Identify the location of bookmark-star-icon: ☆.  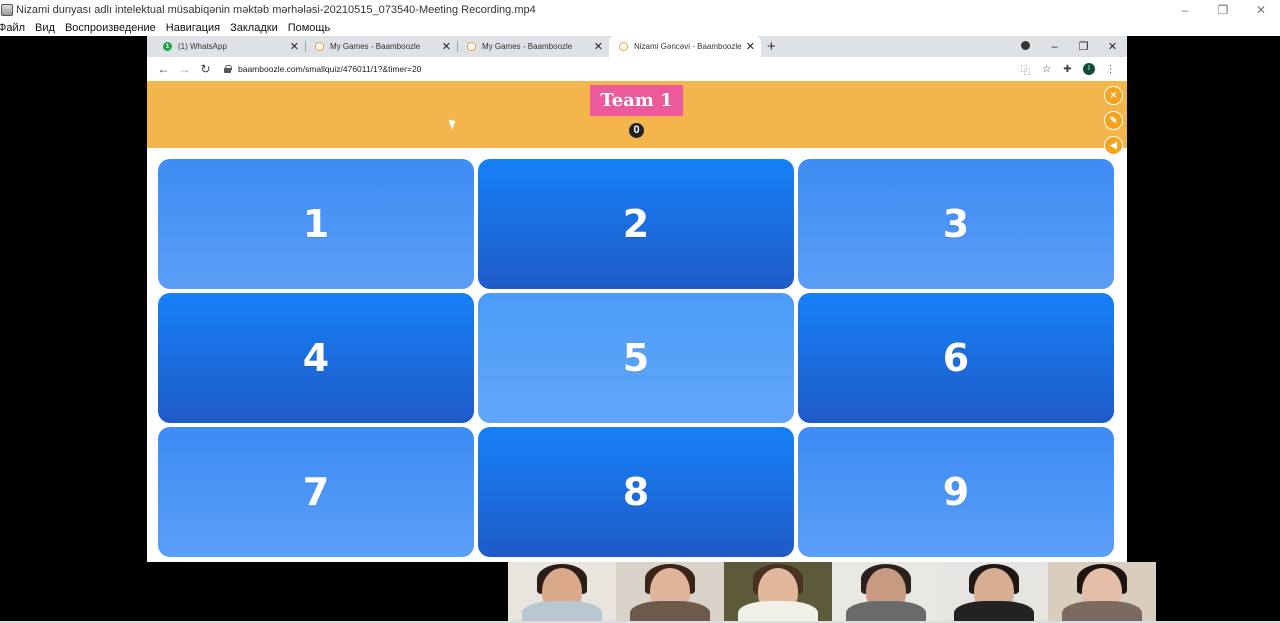
(1046, 69).